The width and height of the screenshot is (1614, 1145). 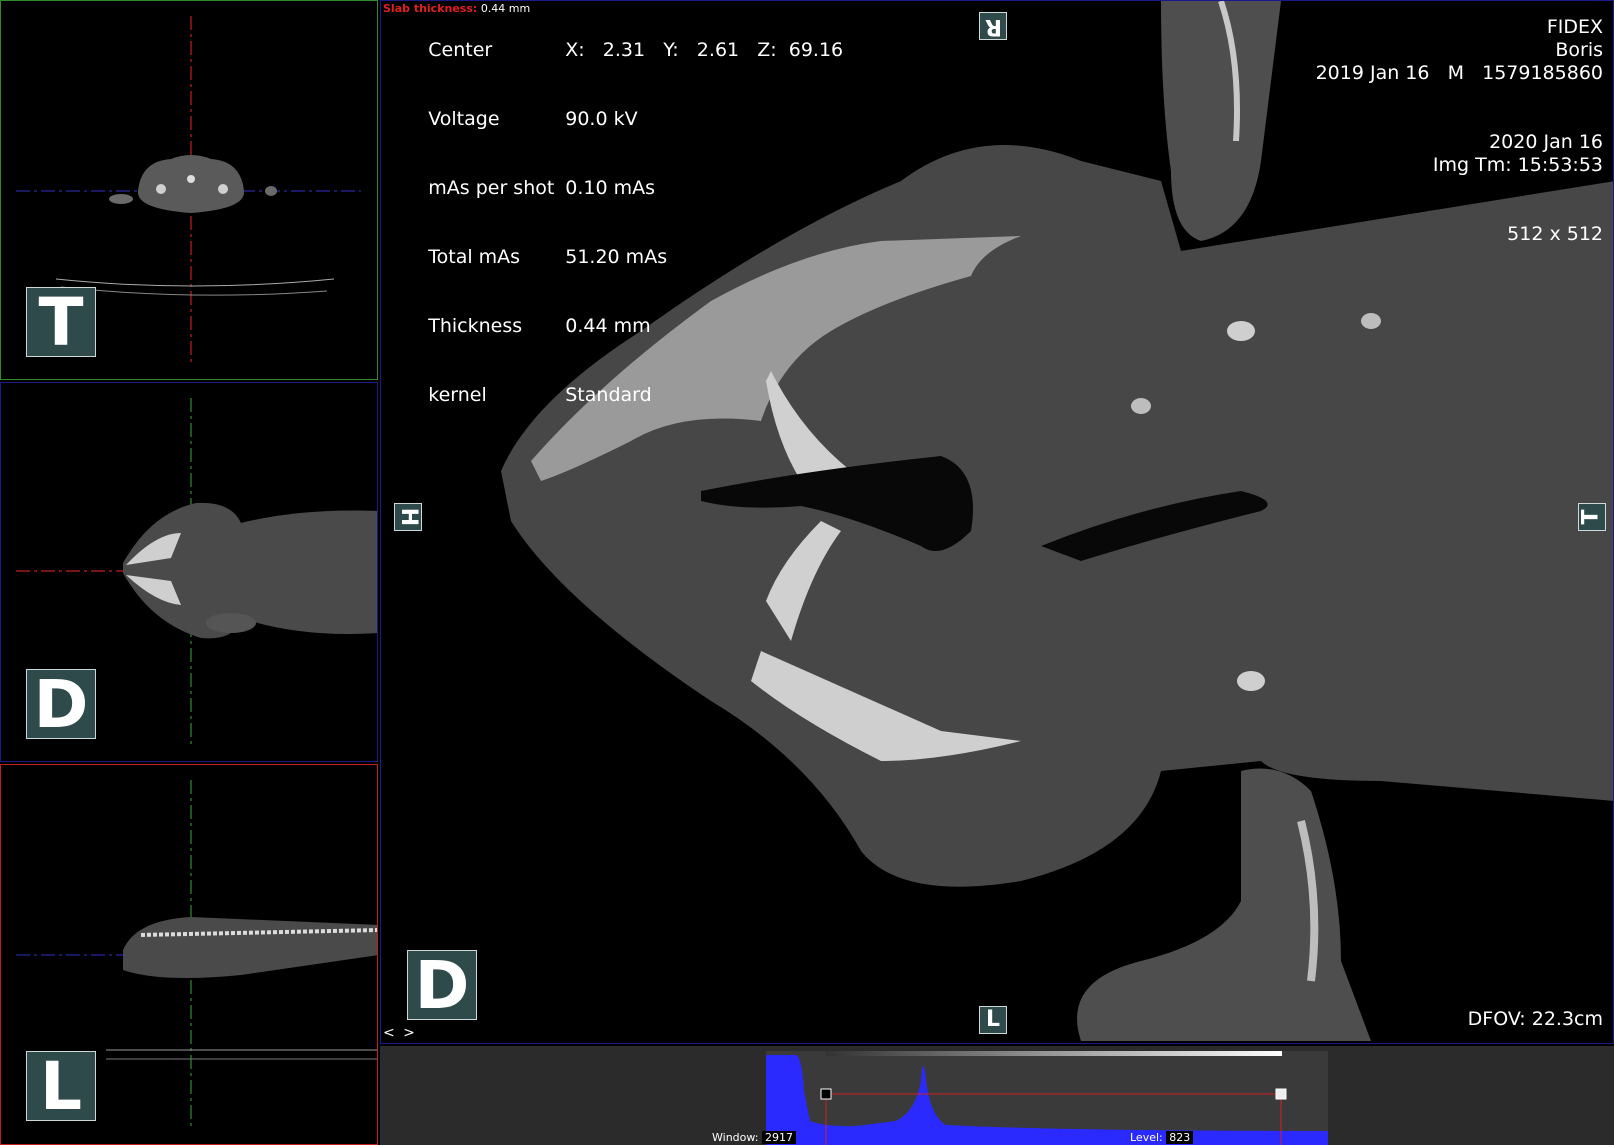 I want to click on acq-label: Center, so click(x=460, y=50).